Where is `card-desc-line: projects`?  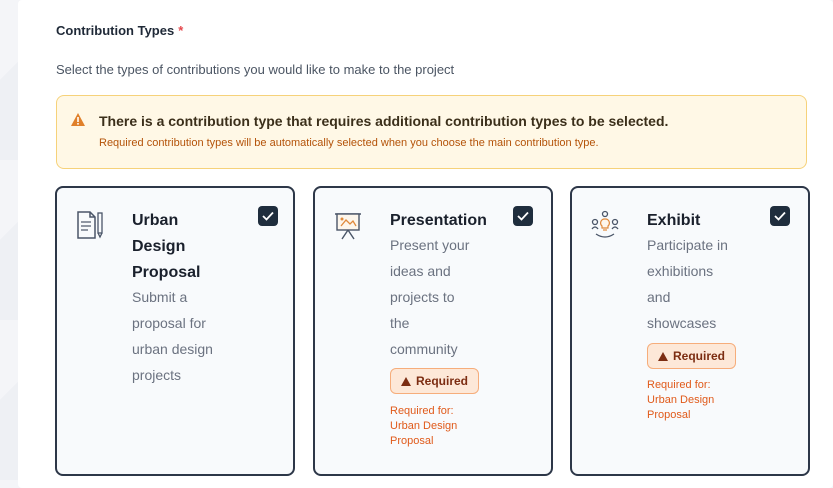 card-desc-line: projects is located at coordinates (157, 375).